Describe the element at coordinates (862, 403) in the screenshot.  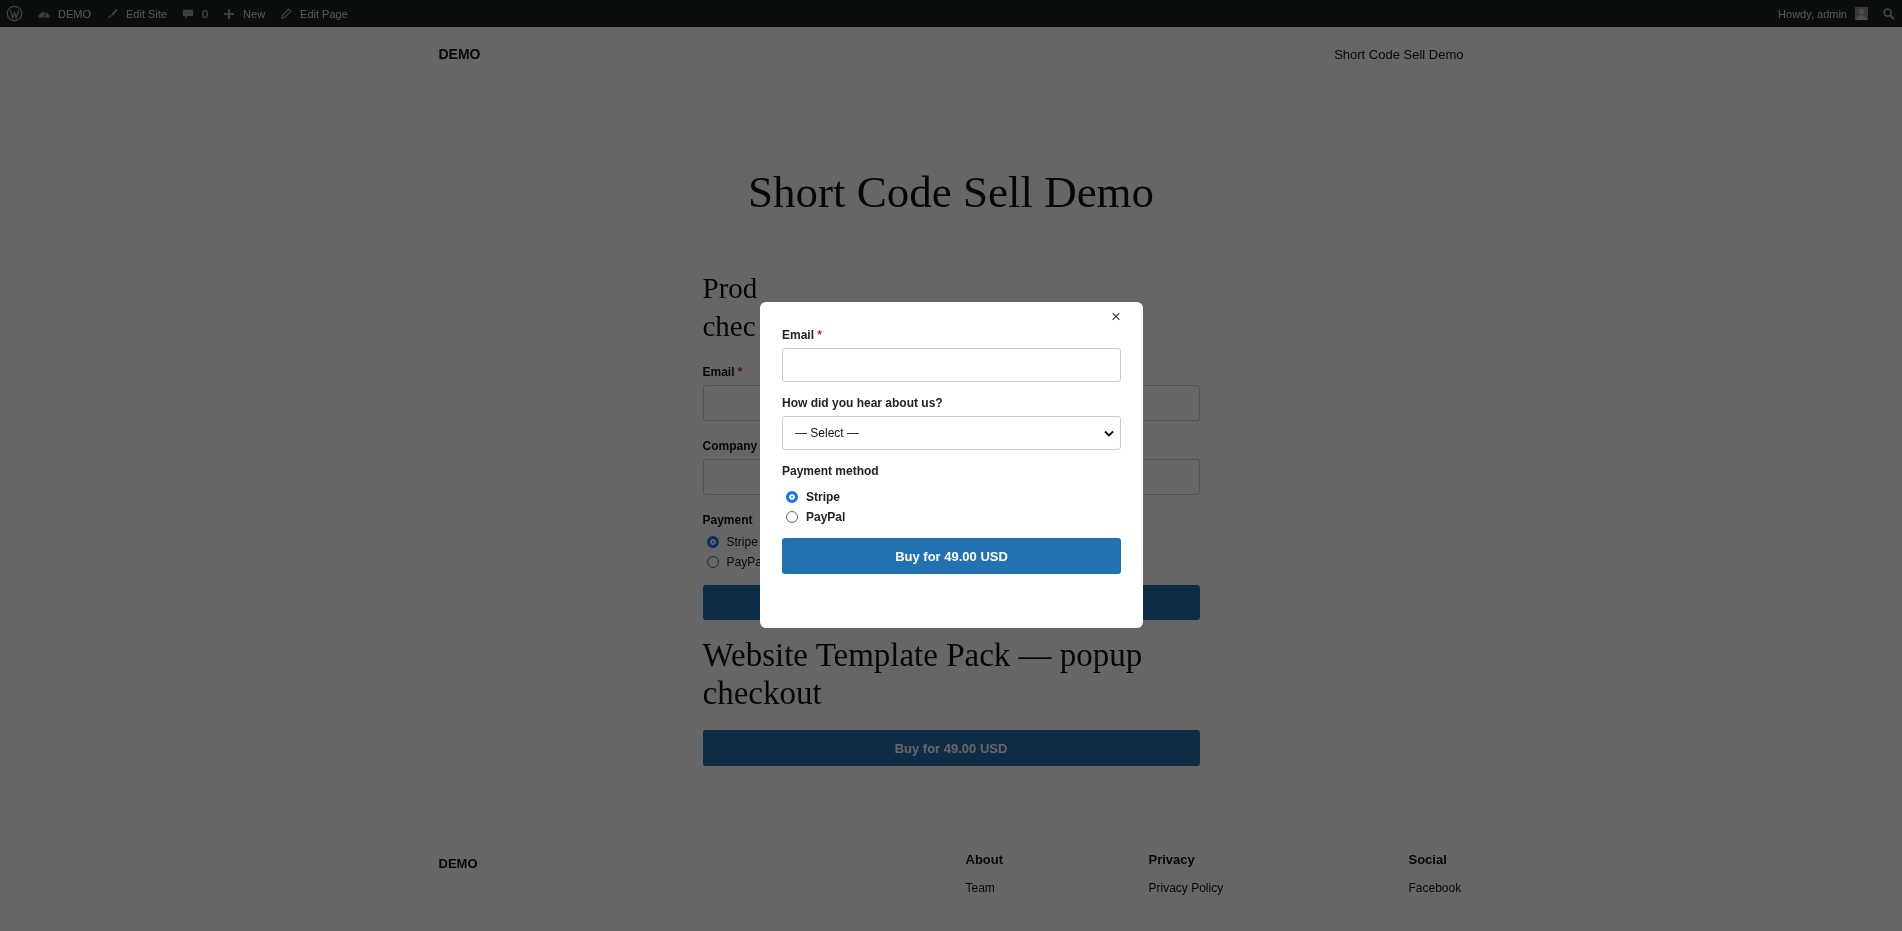
I see `field-label: How did you hear about us?` at that location.